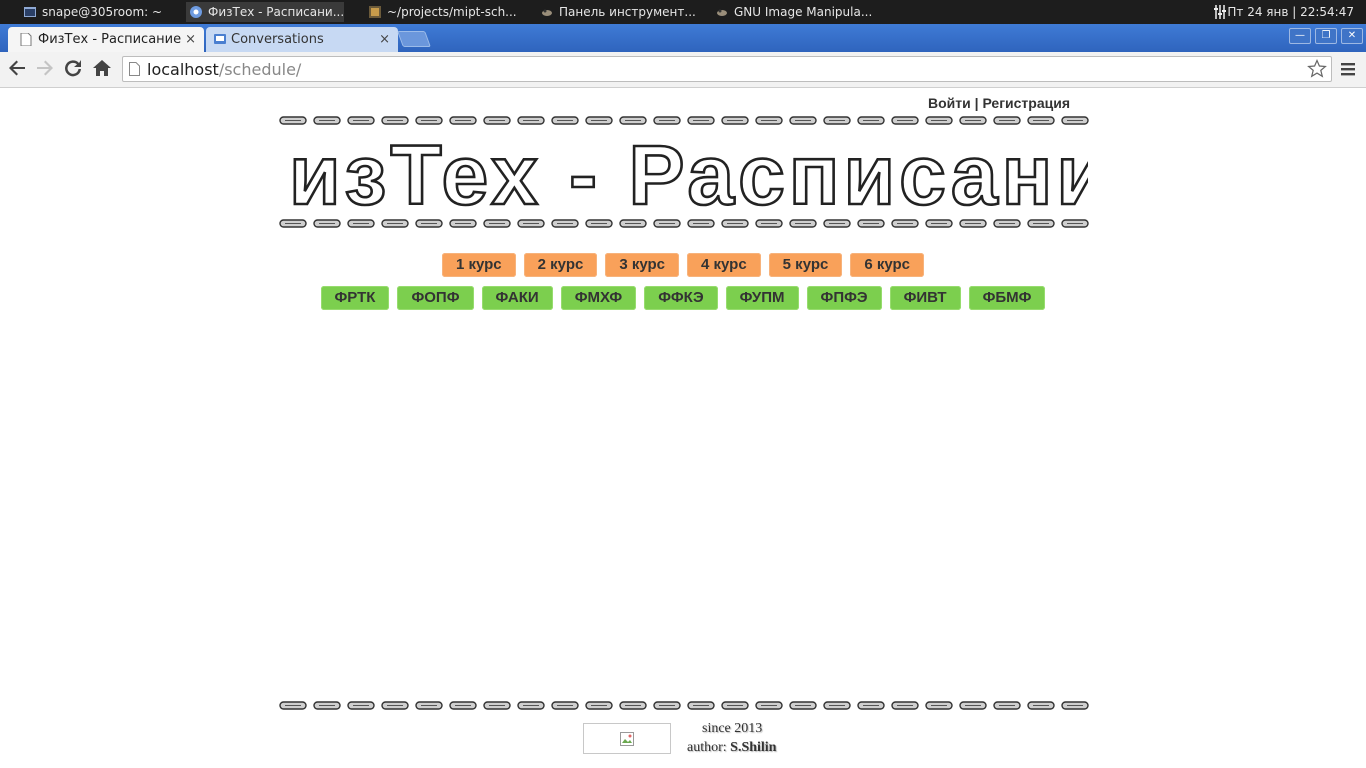  Describe the element at coordinates (683, 265) in the screenshot. I see `course-nav: 1 курс 2 курс 3 курс 4 курс 5 курс 6 курс` at that location.